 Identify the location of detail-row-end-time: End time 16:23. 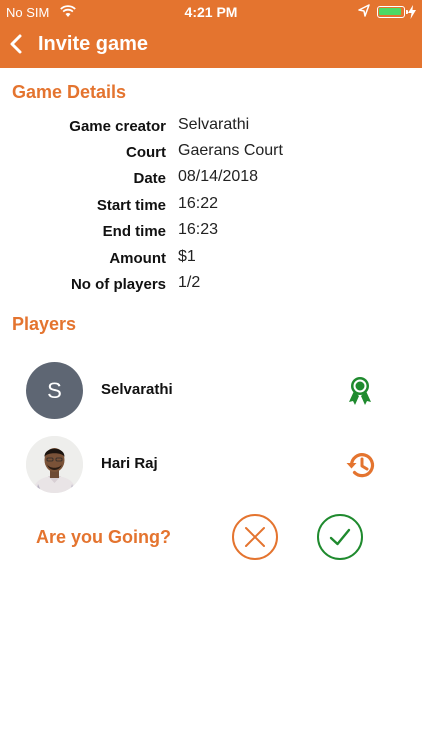
(211, 234).